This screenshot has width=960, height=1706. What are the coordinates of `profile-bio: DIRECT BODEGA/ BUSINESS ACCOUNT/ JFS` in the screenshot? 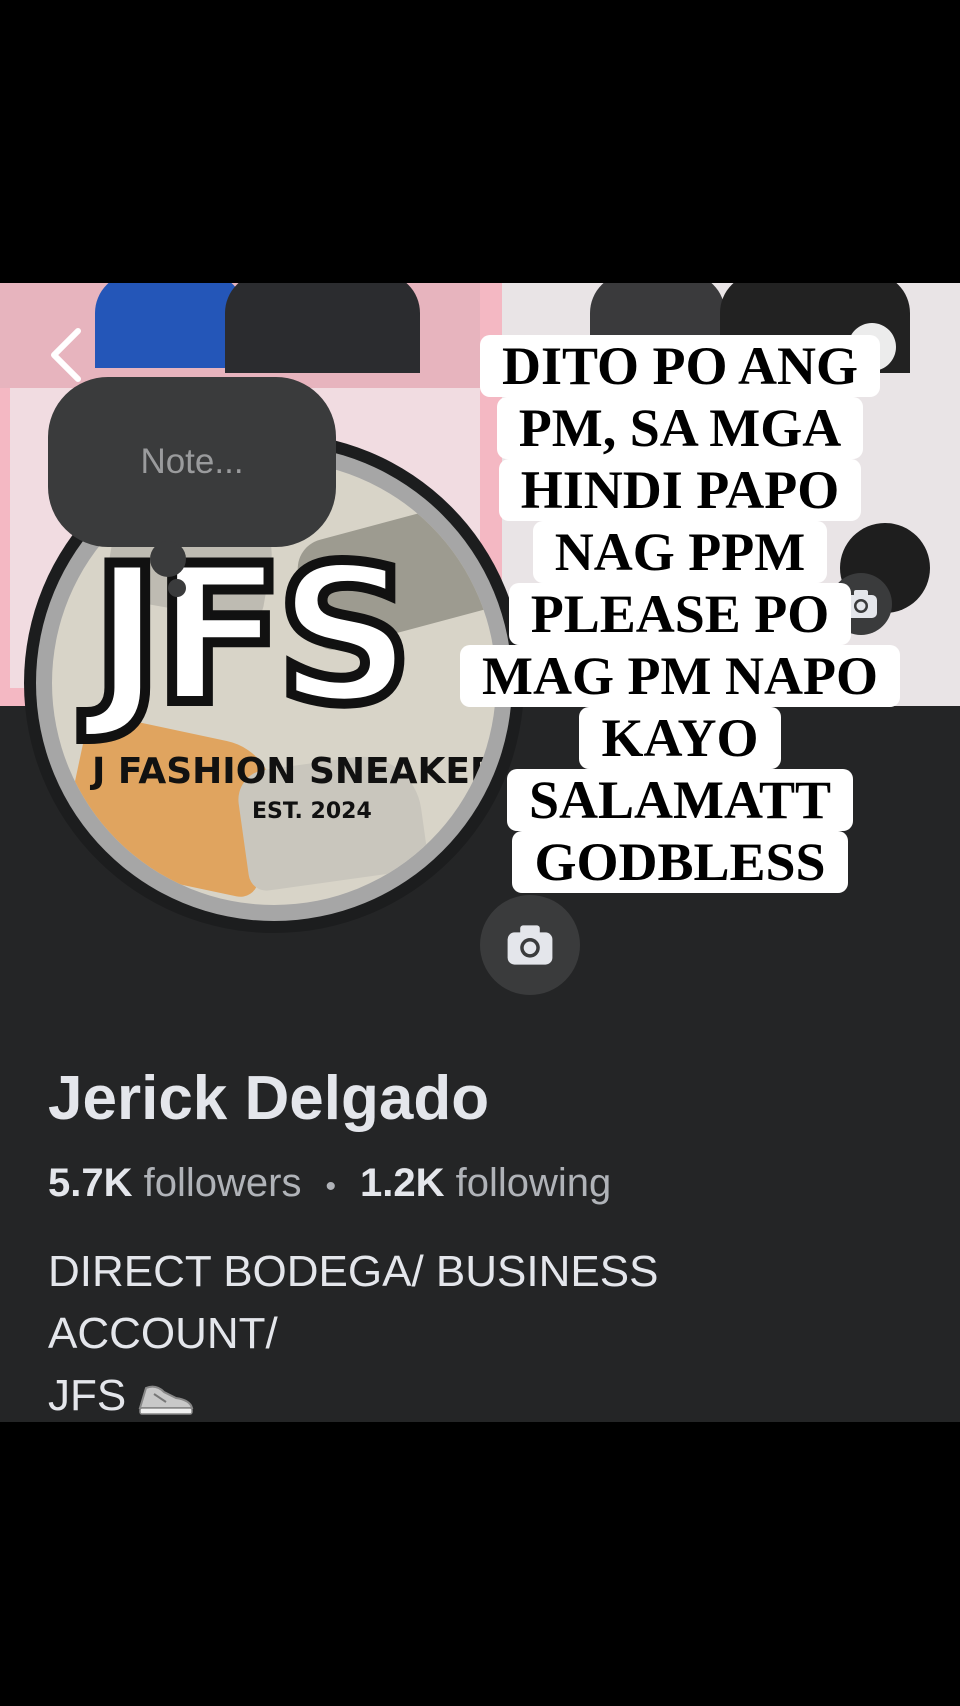 It's located at (428, 1331).